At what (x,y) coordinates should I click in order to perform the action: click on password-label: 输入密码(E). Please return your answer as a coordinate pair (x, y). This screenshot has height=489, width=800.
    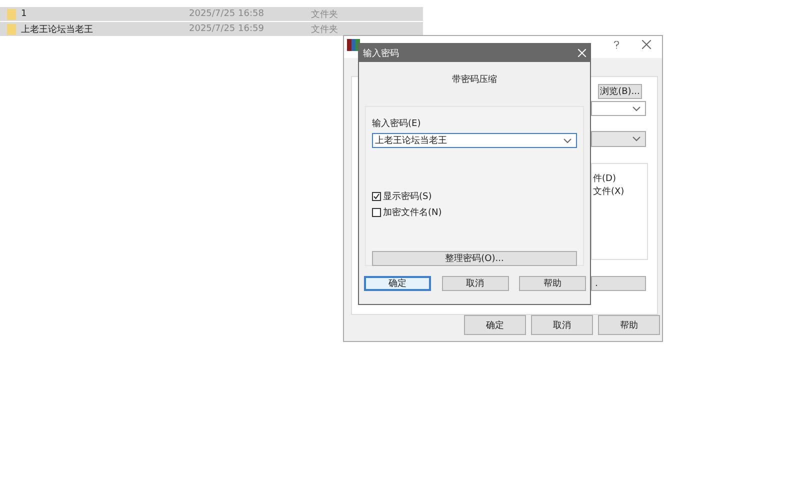
    Looking at the image, I should click on (397, 124).